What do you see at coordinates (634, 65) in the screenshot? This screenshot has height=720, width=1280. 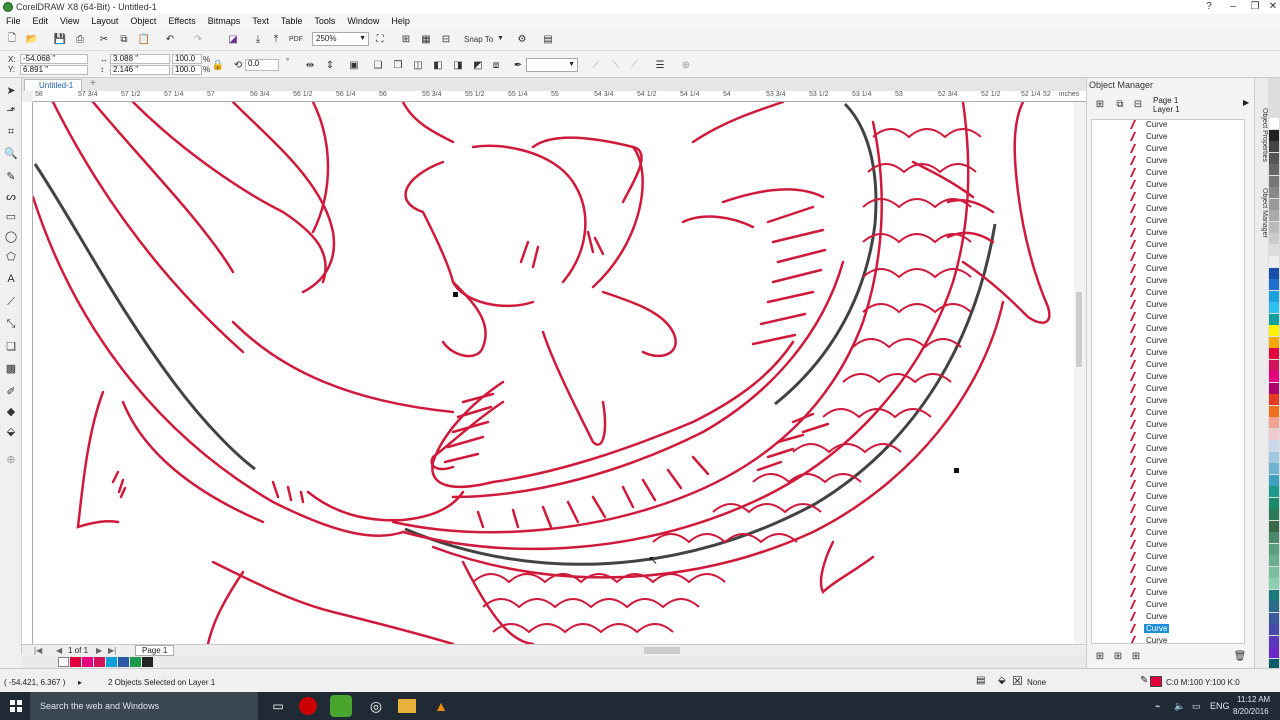 I see `end-arrow-icon: ⟋` at bounding box center [634, 65].